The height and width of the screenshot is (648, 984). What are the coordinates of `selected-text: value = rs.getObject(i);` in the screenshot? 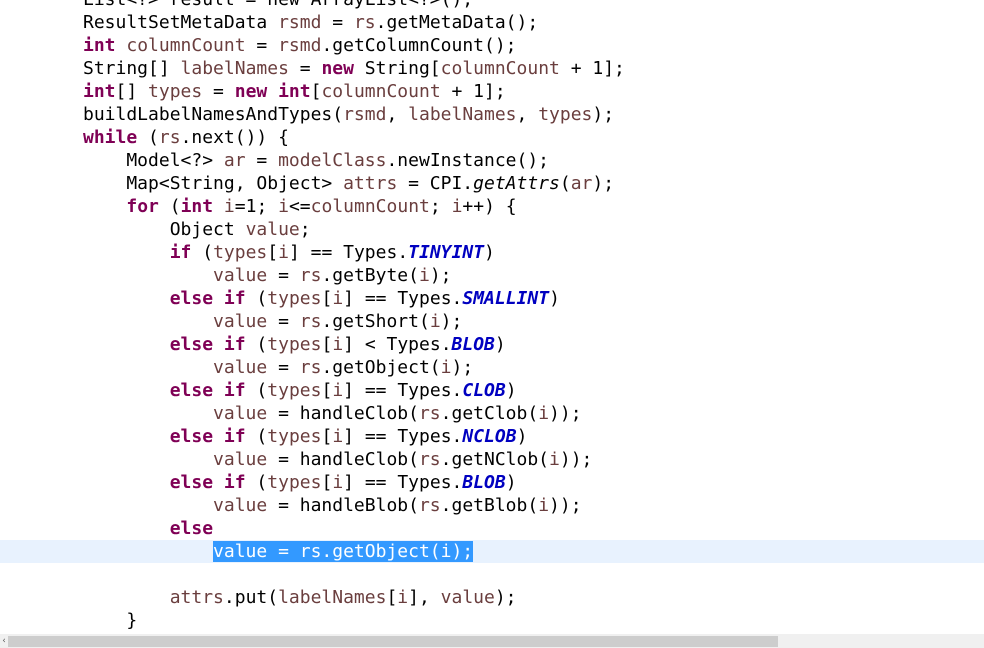 It's located at (343, 551).